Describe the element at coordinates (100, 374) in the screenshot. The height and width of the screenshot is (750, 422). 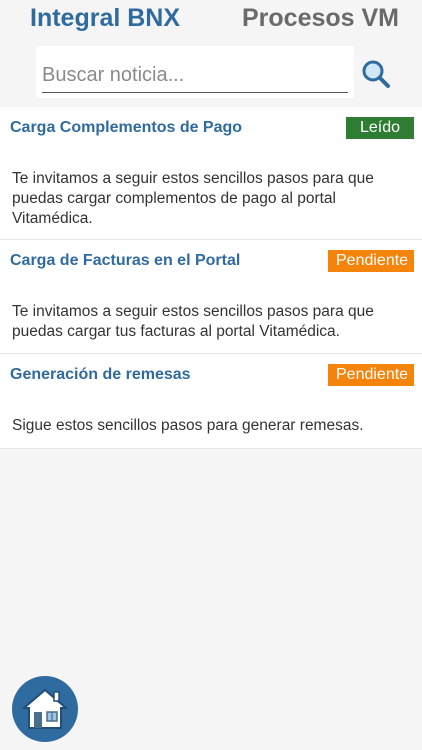
I see `news-title: Generación de remesas` at that location.